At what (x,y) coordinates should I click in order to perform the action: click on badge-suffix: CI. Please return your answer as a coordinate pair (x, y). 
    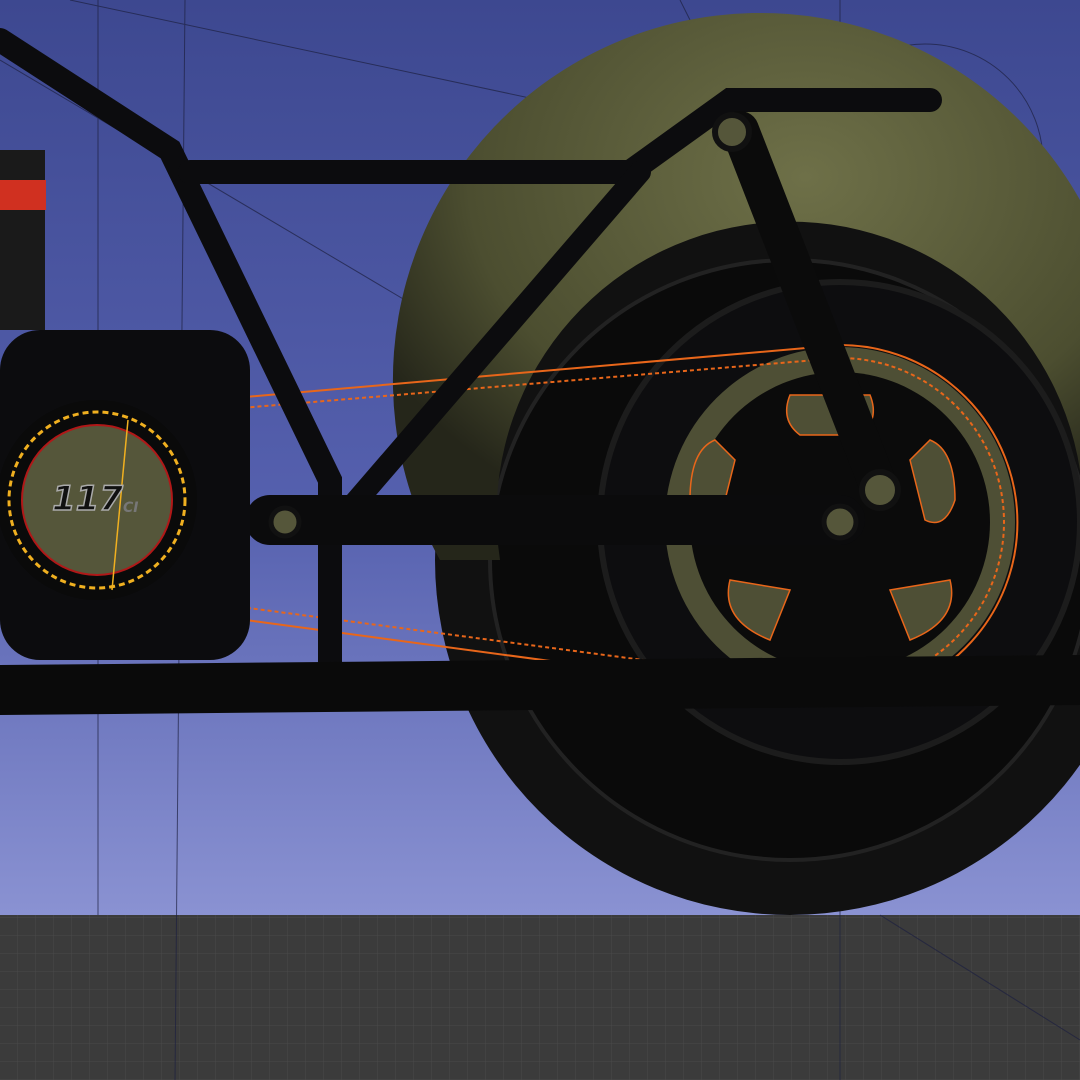
    Looking at the image, I should click on (130, 508).